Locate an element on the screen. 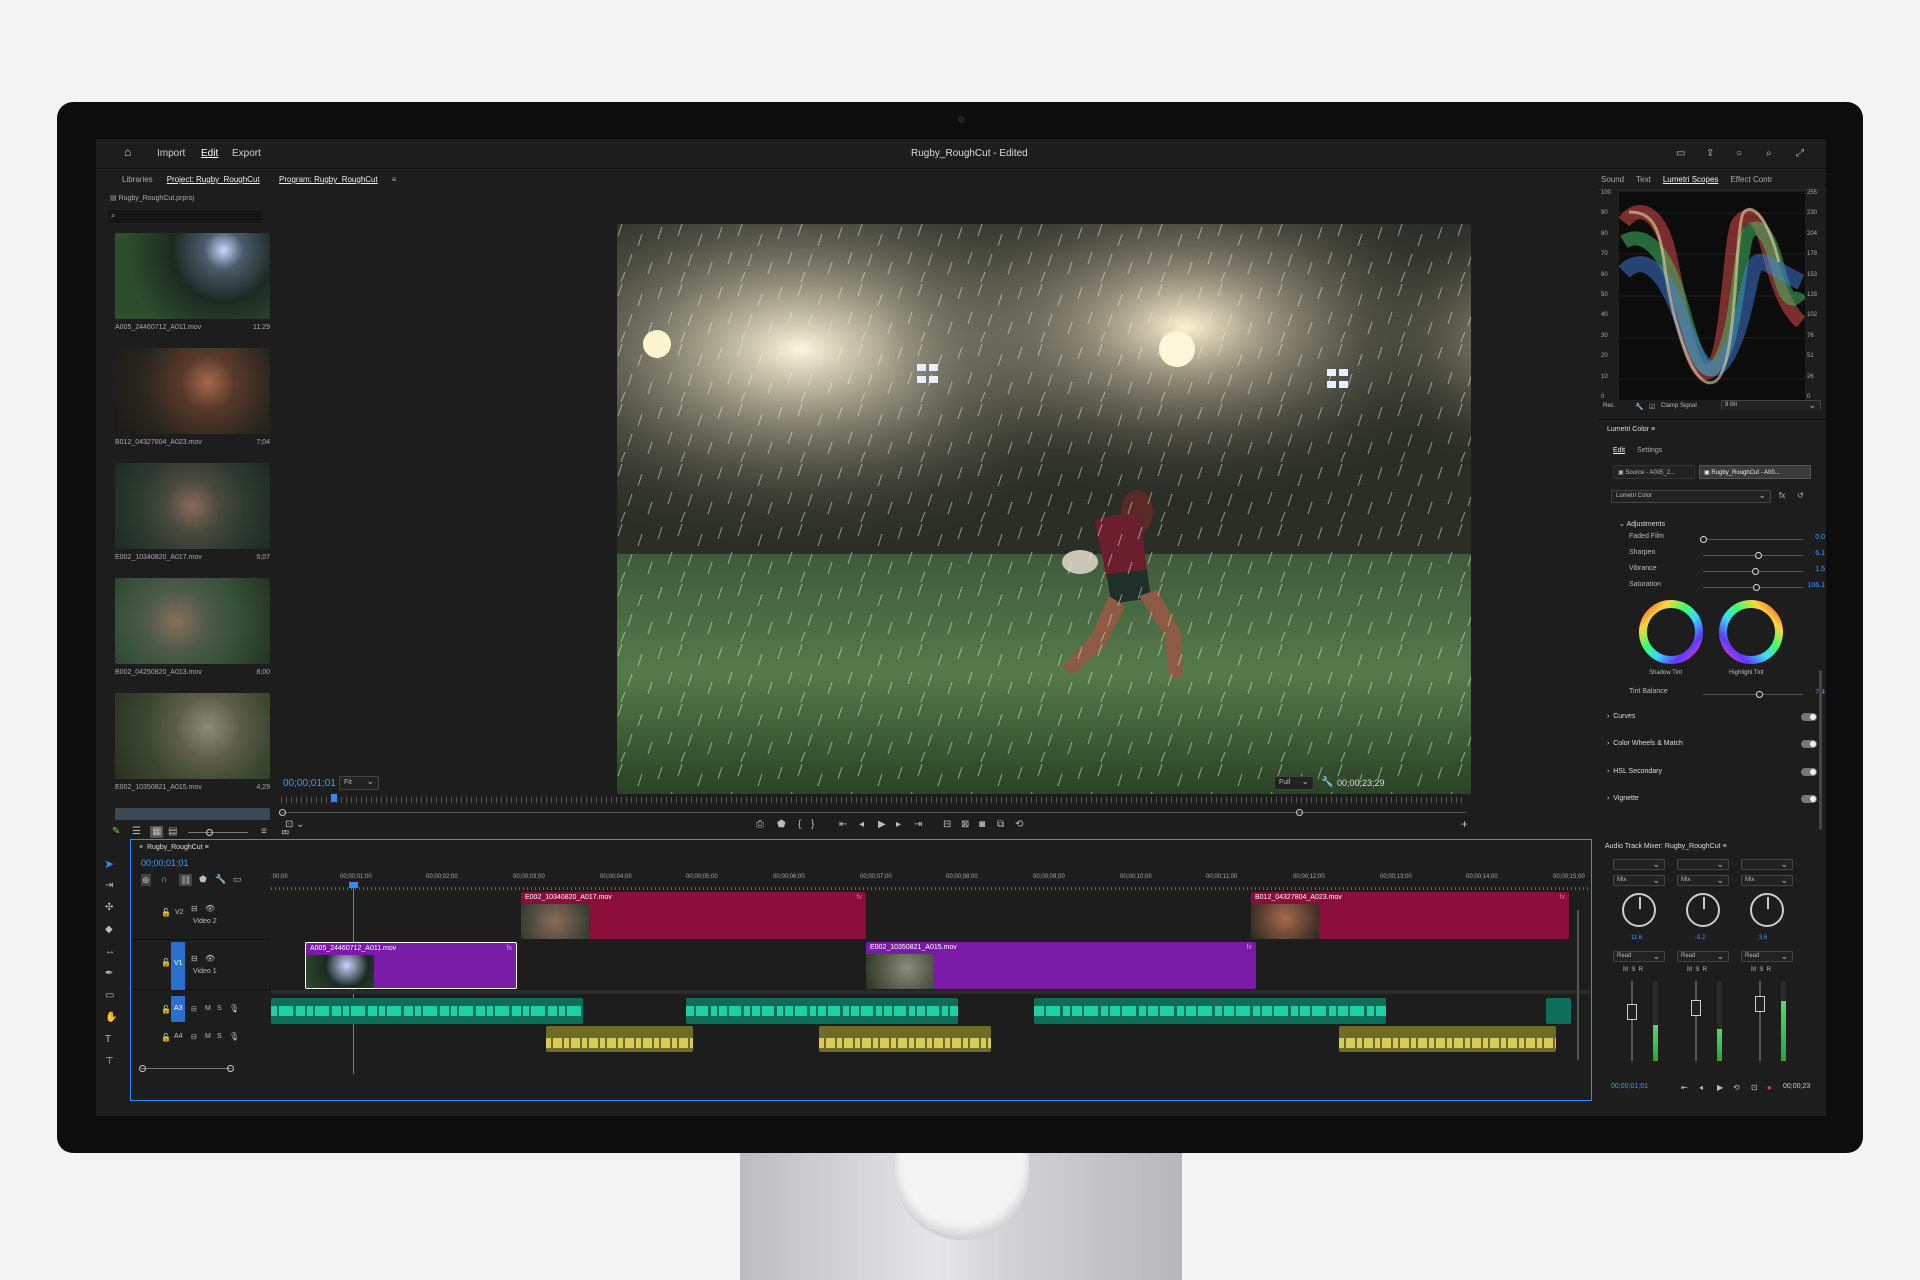 The height and width of the screenshot is (1280, 1920). icon-view-icon: ▦ is located at coordinates (157, 832).